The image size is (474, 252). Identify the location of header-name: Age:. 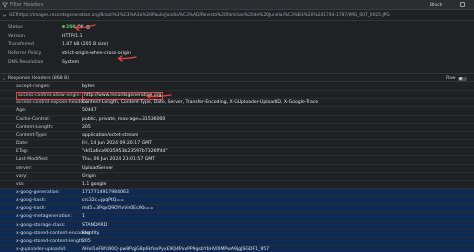
(21, 111).